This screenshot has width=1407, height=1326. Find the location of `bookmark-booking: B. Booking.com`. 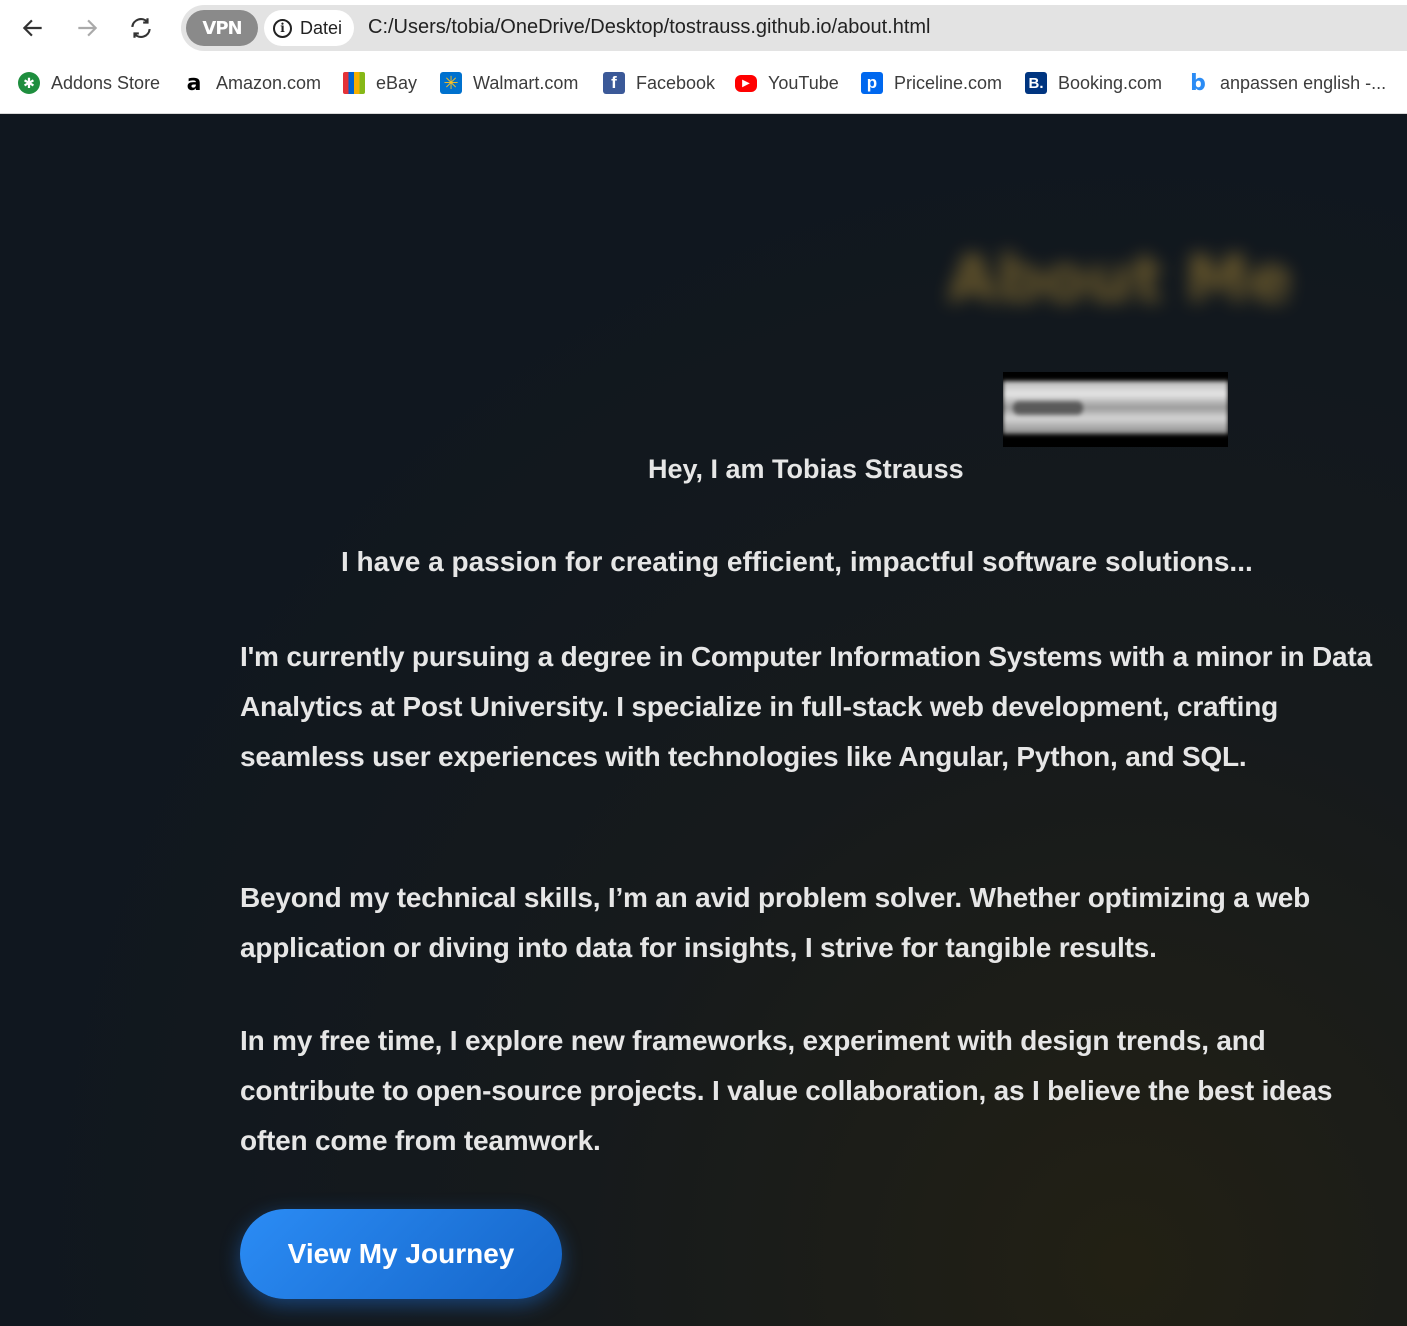

bookmark-booking: B. Booking.com is located at coordinates (1093, 83).